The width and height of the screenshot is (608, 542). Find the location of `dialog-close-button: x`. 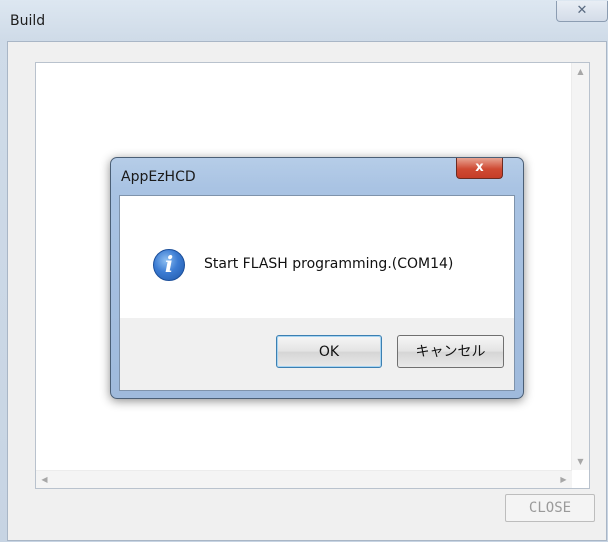

dialog-close-button: x is located at coordinates (479, 168).